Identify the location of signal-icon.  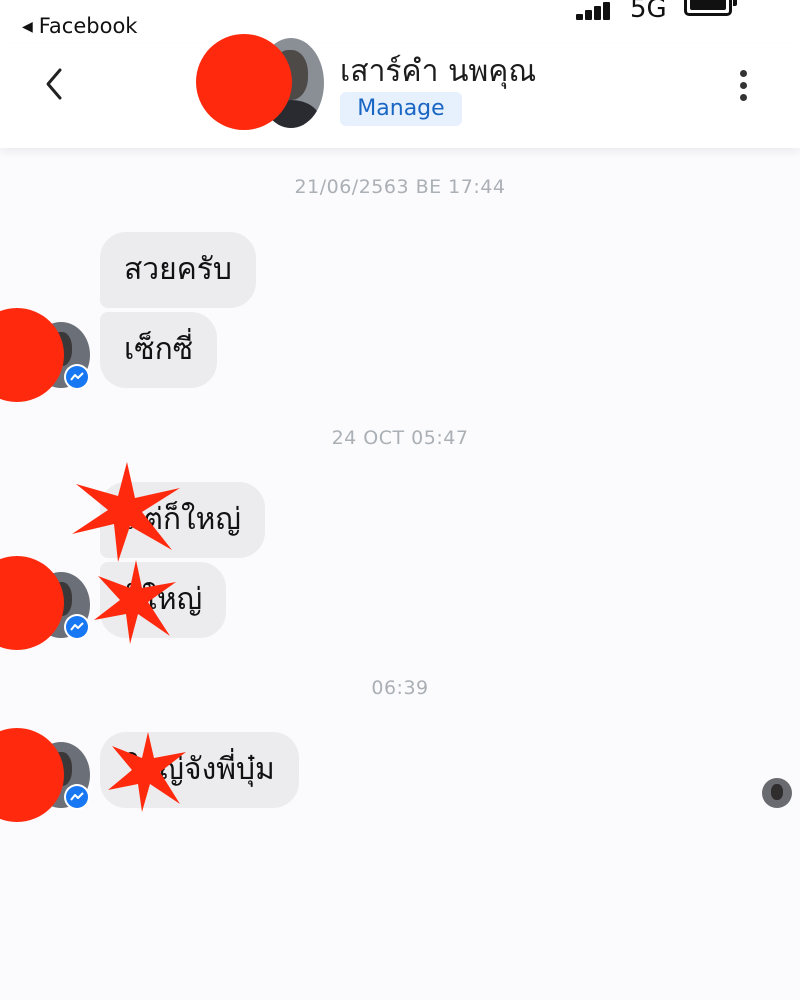
(598, 11).